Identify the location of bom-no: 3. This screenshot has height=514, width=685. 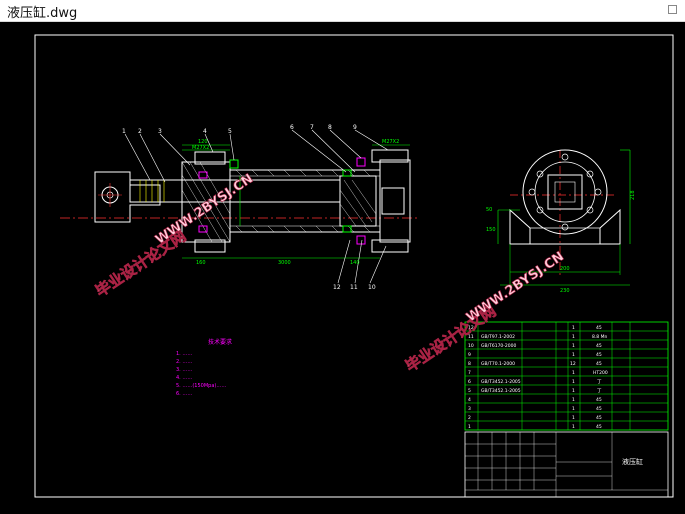
(469, 409).